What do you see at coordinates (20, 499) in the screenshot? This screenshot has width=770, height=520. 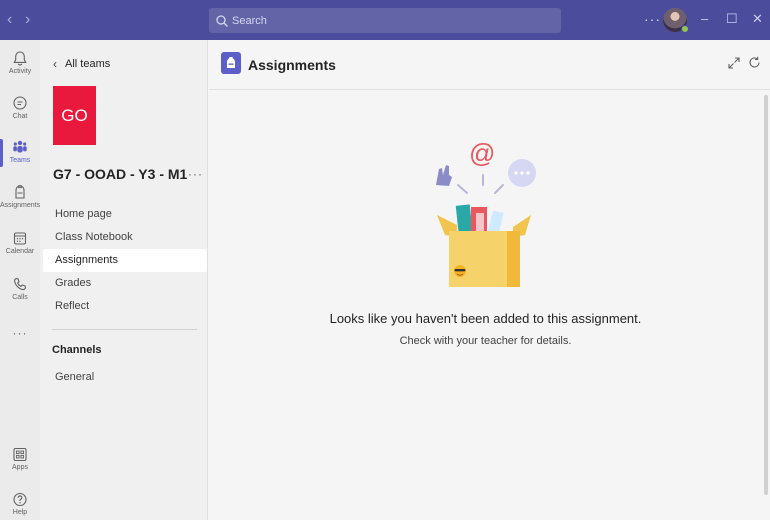 I see `help-icon` at bounding box center [20, 499].